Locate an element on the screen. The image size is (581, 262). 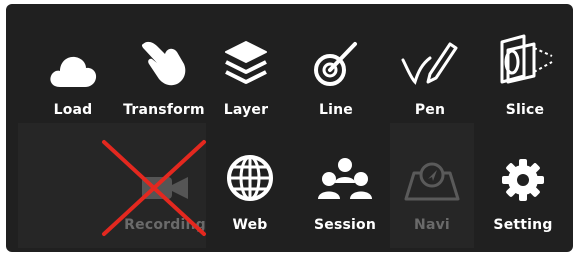
pen-label: Pen is located at coordinates (430, 110).